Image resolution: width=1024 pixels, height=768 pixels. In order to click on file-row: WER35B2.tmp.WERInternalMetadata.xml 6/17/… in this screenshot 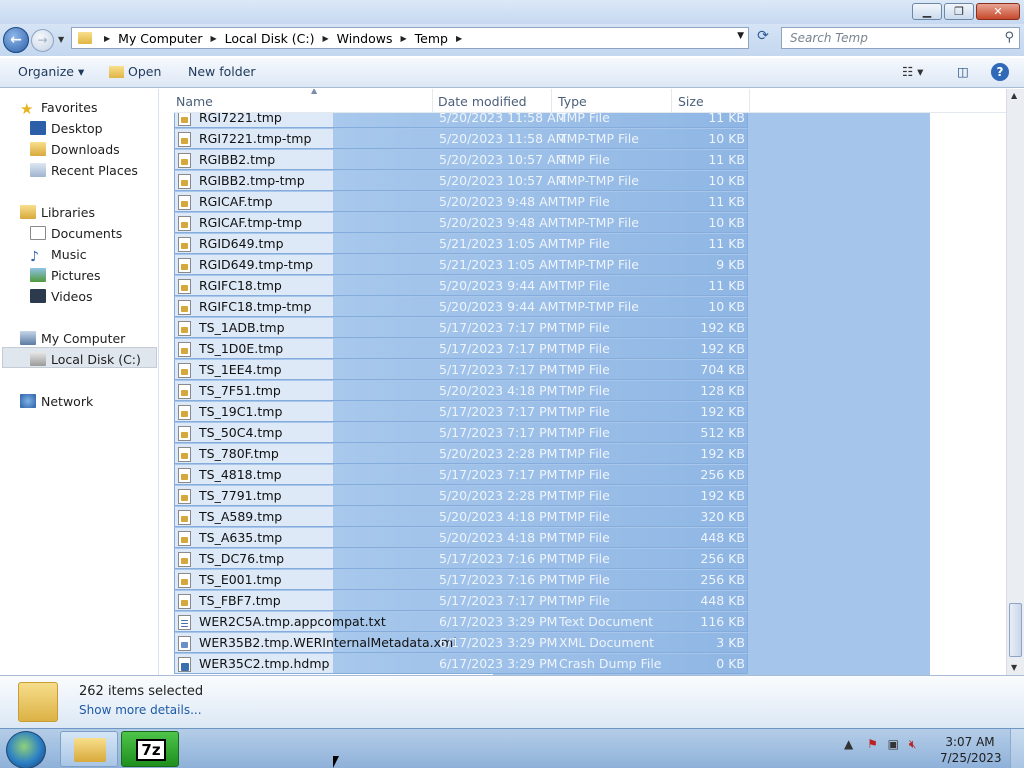, I will do `click(461, 642)`.